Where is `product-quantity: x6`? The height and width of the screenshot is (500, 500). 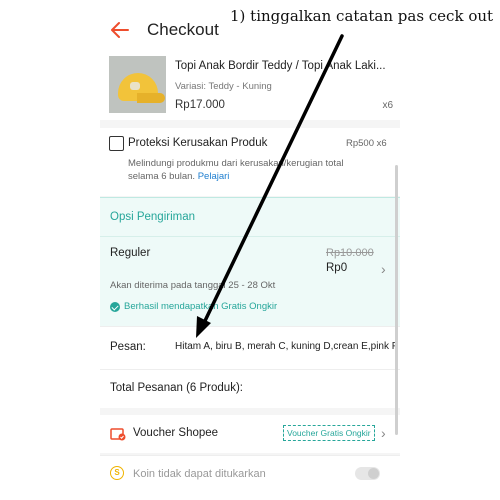
product-quantity: x6 is located at coordinates (387, 105).